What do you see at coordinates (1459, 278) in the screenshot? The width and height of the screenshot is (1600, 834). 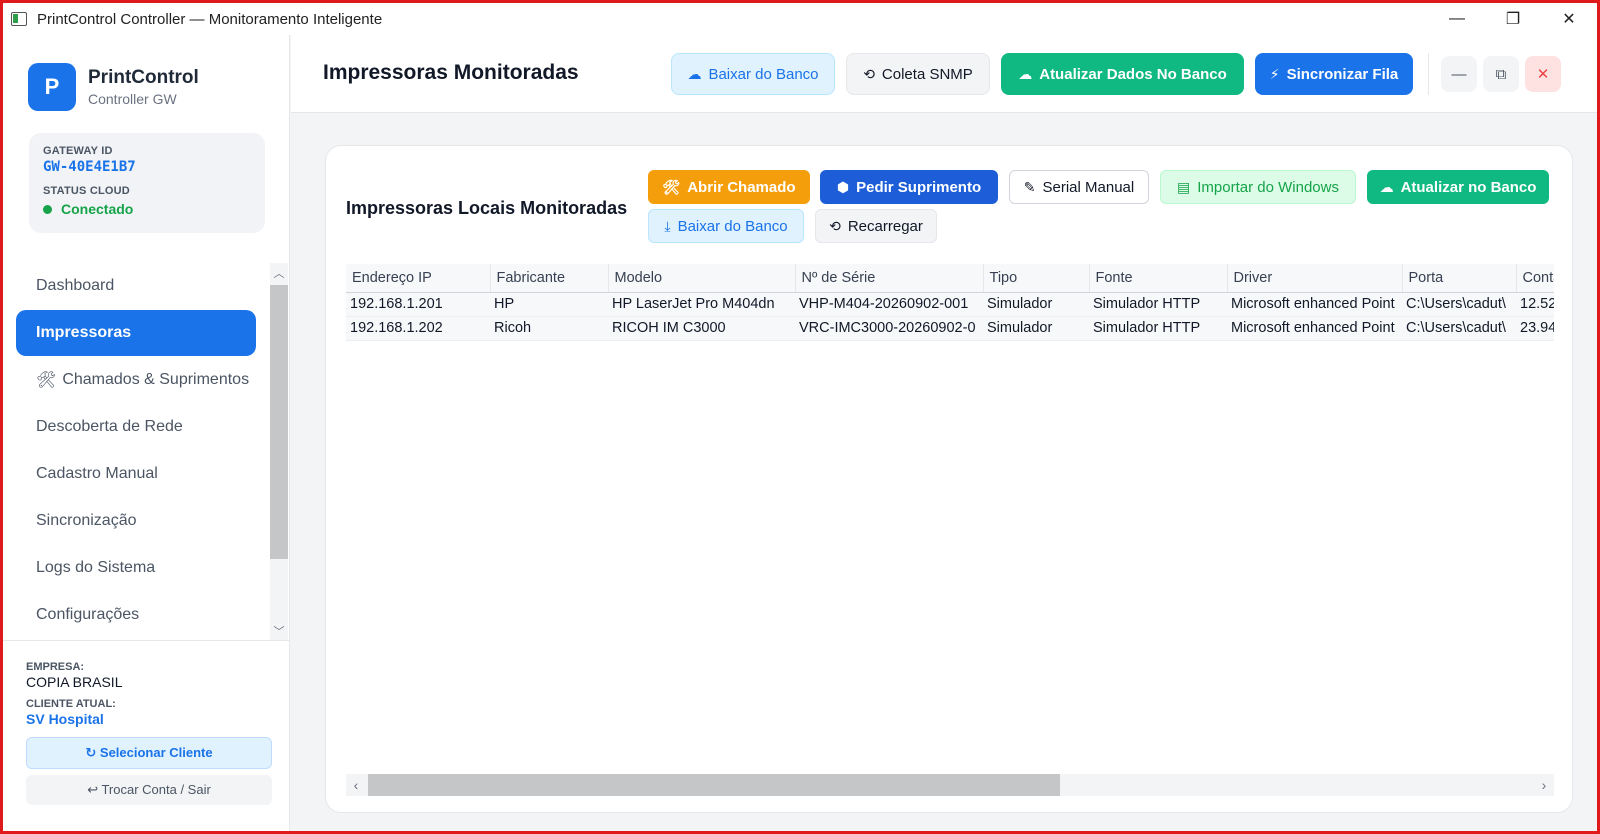 I see `column-header: Porta` at bounding box center [1459, 278].